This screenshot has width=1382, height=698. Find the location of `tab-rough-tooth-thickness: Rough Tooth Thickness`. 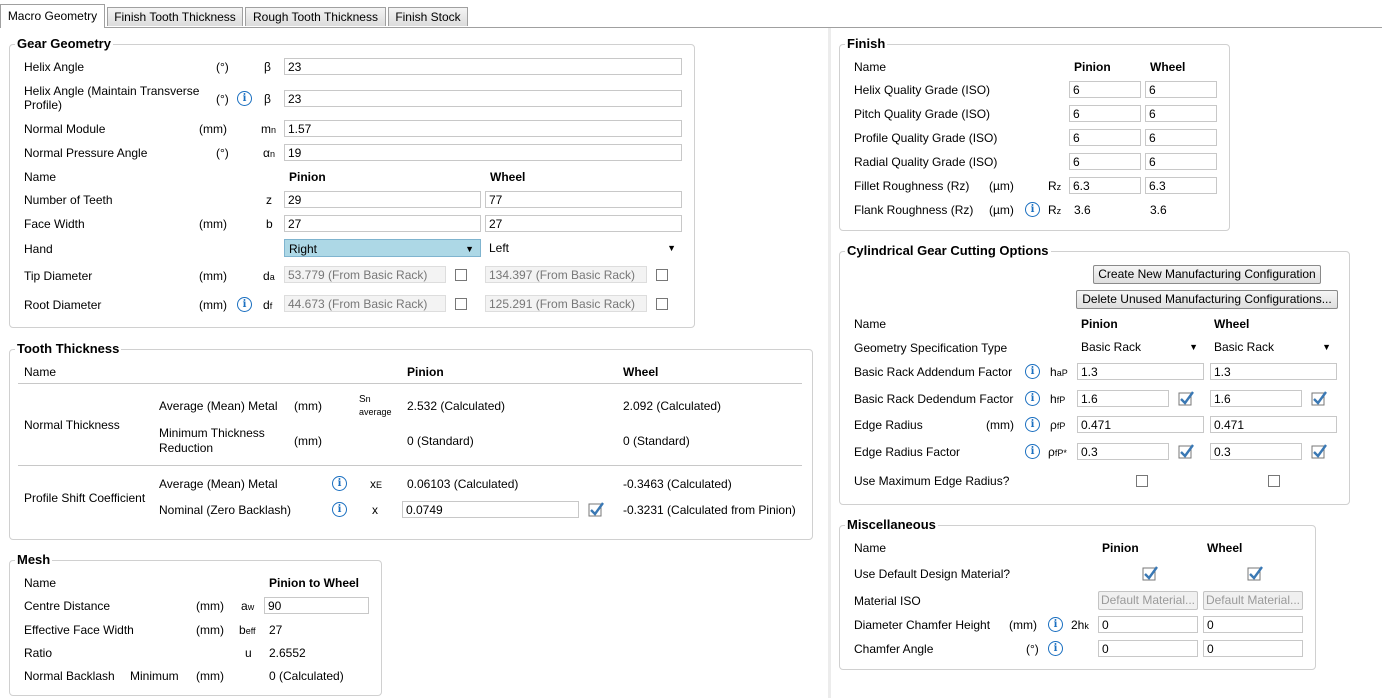

tab-rough-tooth-thickness: Rough Tooth Thickness is located at coordinates (315, 16).